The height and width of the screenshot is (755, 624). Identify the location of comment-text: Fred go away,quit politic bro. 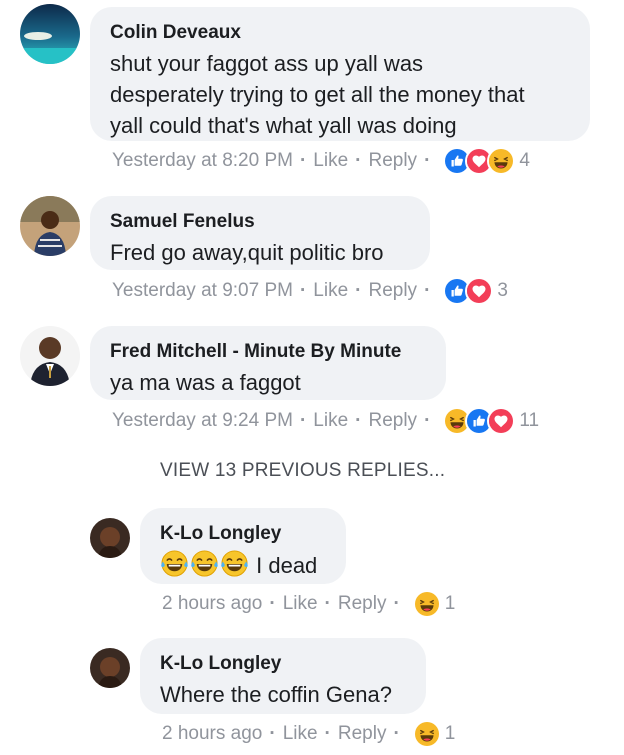
(260, 252).